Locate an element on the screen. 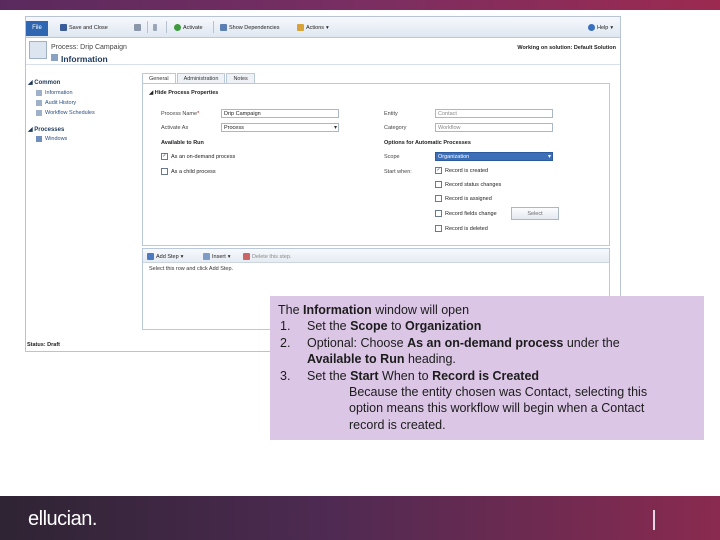  delete-icon is located at coordinates (246, 256).